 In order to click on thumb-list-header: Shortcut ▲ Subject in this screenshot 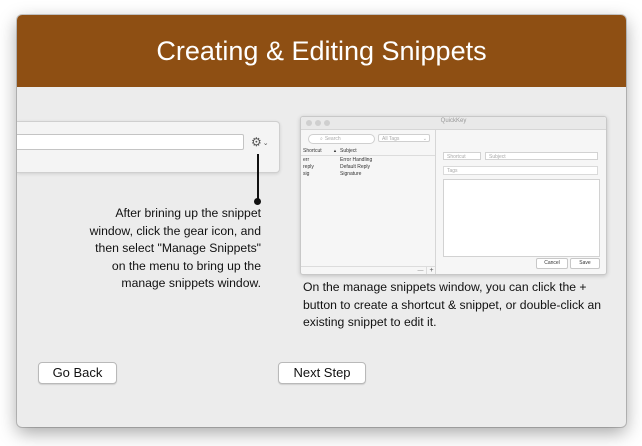, I will do `click(368, 151)`.